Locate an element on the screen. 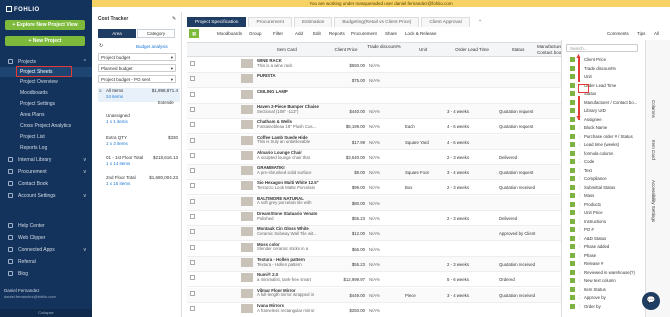 The image size is (670, 317). column-toggle-item: ⋮ Phase added is located at coordinates (606, 247).